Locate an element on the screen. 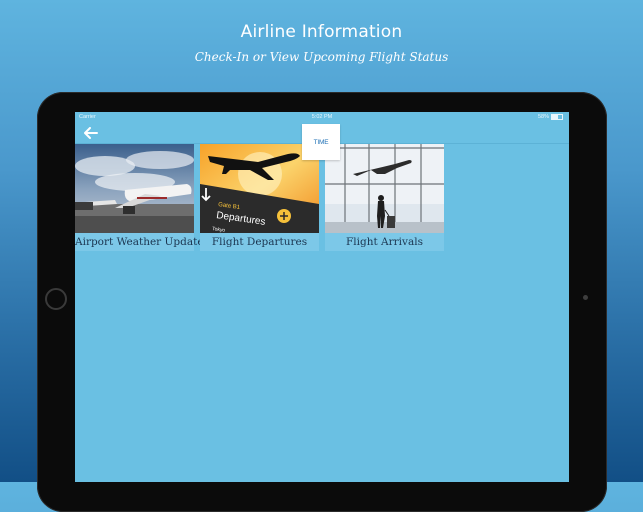 Image resolution: width=643 pixels, height=512 pixels. logo-text: TIME is located at coordinates (321, 142).